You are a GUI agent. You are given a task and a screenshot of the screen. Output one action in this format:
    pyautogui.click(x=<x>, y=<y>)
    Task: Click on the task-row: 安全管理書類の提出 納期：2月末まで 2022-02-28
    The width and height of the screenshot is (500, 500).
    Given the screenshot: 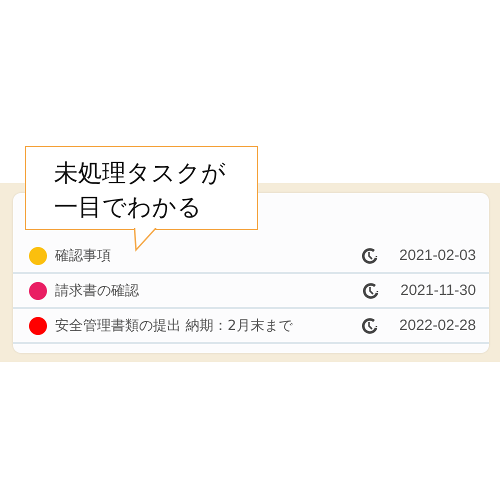 What is the action you would take?
    pyautogui.click(x=251, y=326)
    